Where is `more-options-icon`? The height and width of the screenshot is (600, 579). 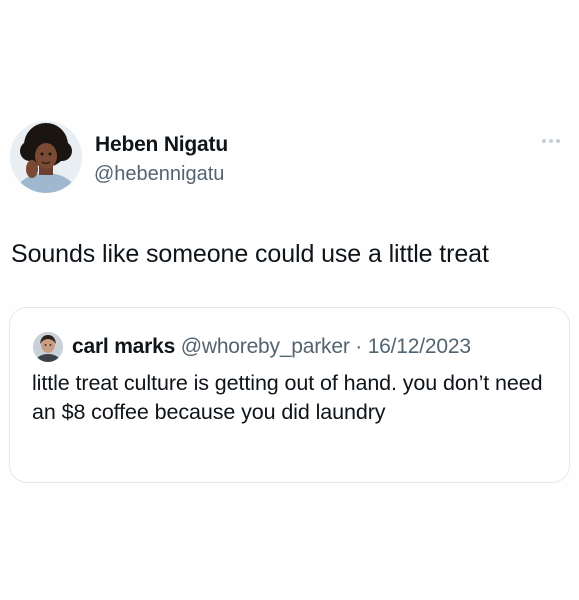
more-options-icon is located at coordinates (551, 141).